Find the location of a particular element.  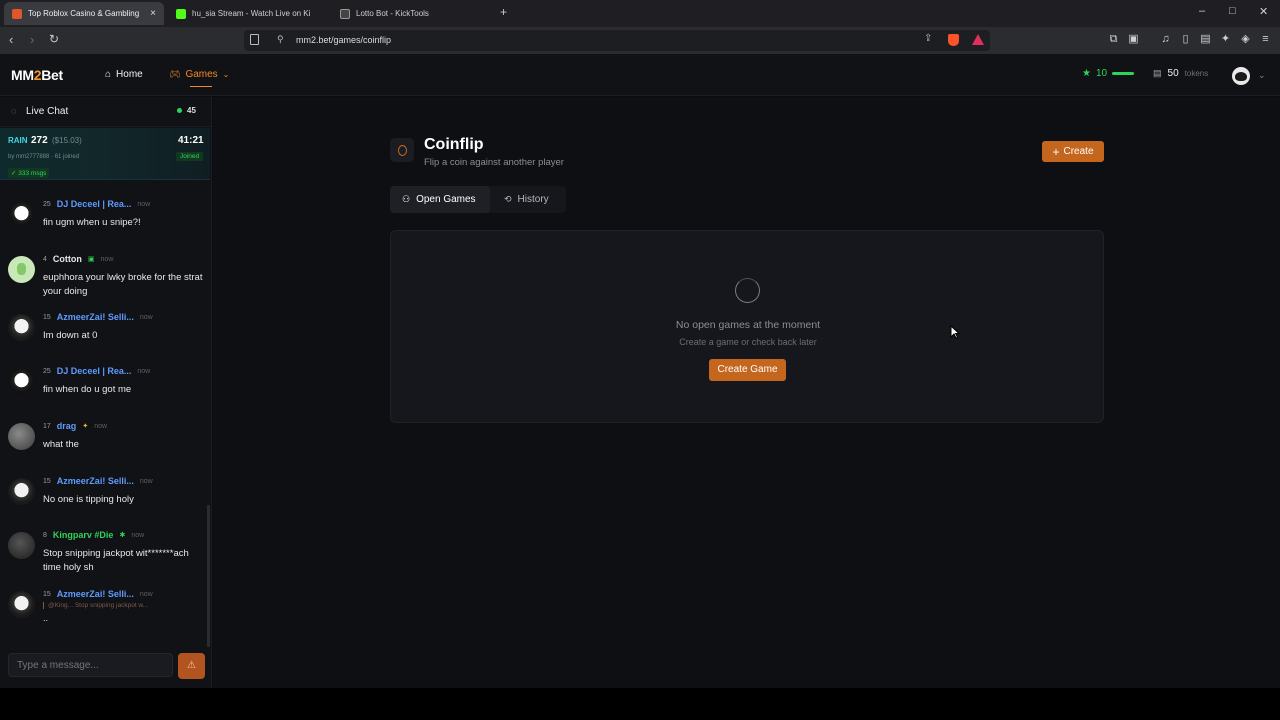

warning-triangle-icon: ⚠︎ is located at coordinates (191, 665).